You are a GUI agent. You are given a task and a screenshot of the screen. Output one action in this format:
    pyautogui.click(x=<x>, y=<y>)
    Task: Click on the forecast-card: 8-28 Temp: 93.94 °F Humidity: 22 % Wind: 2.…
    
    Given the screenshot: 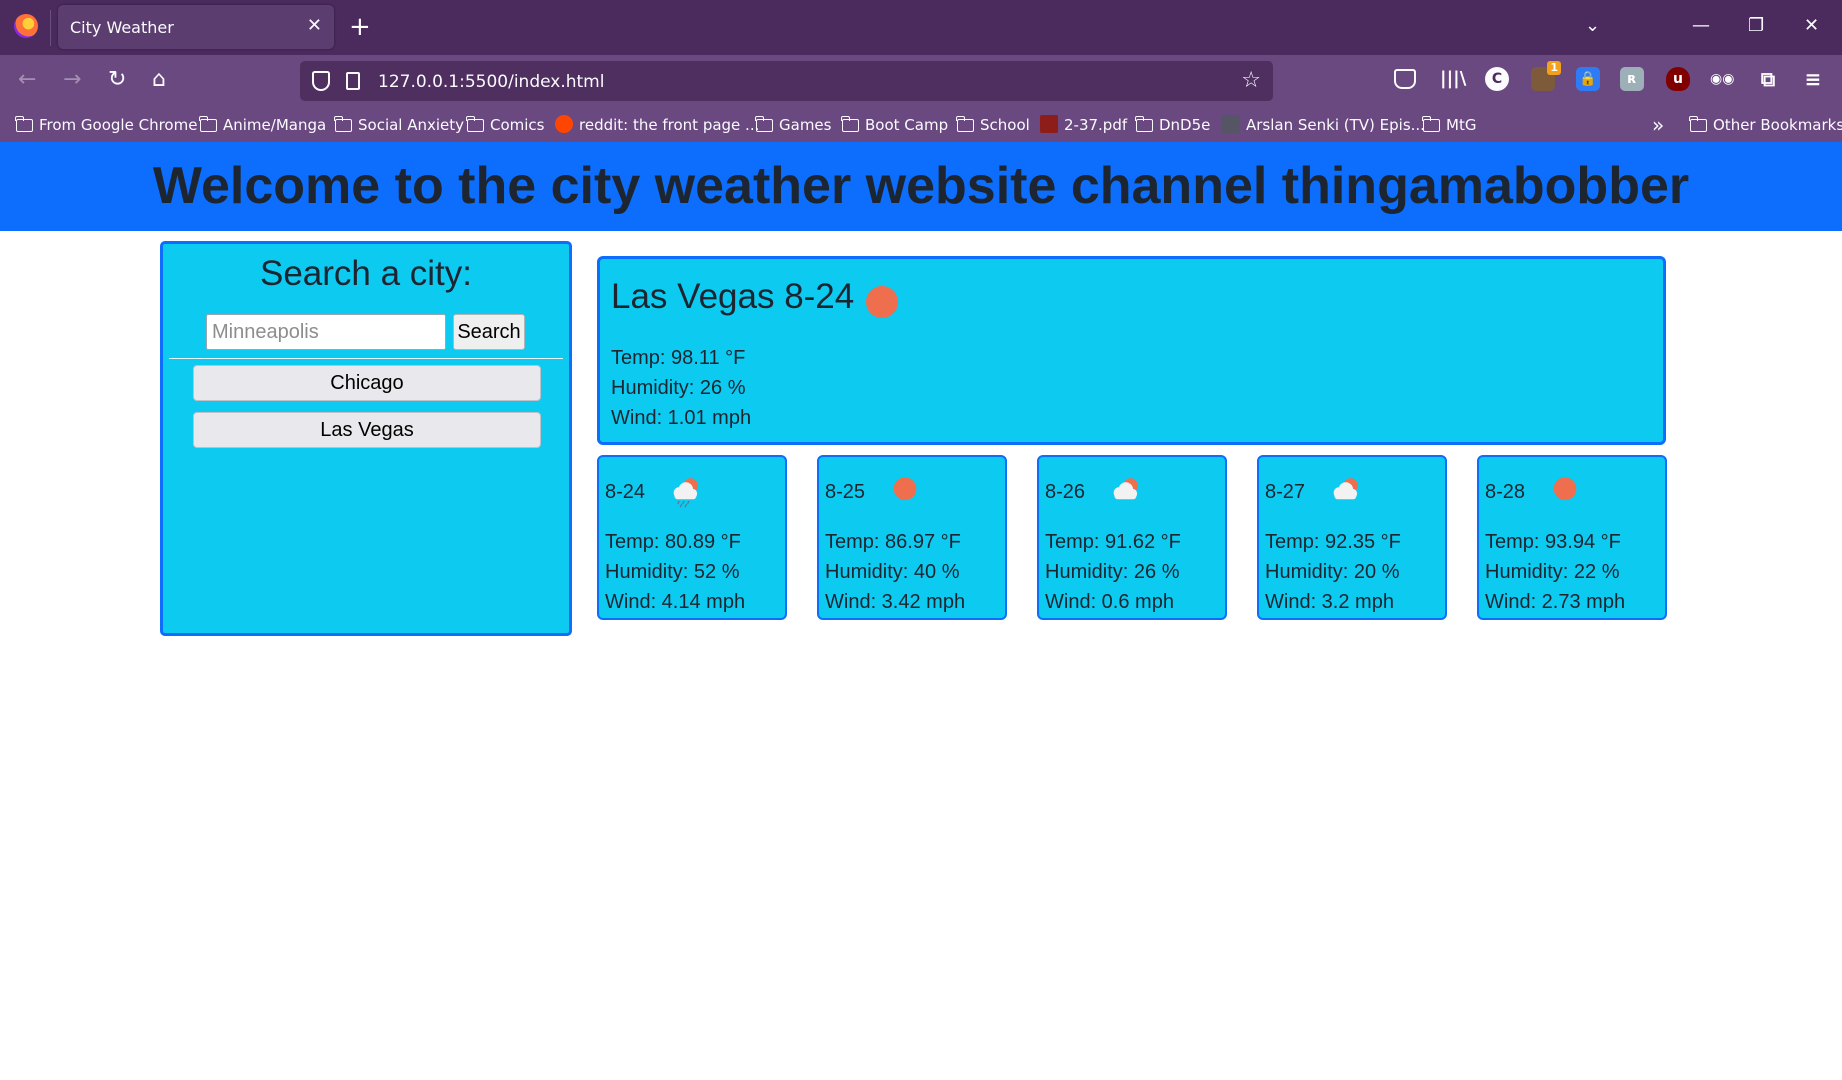 What is the action you would take?
    pyautogui.click(x=1572, y=537)
    